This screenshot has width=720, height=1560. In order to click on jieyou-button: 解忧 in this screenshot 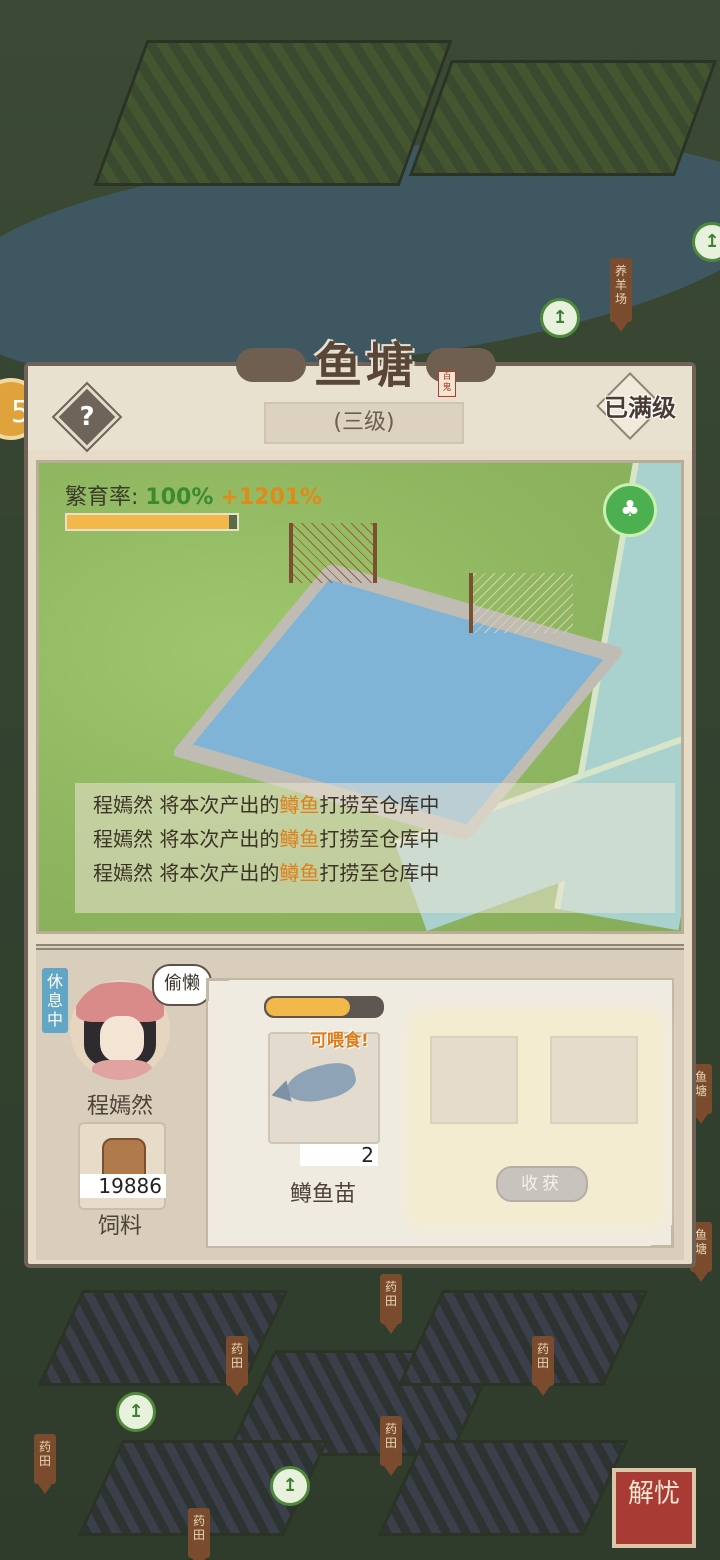, I will do `click(654, 1508)`.